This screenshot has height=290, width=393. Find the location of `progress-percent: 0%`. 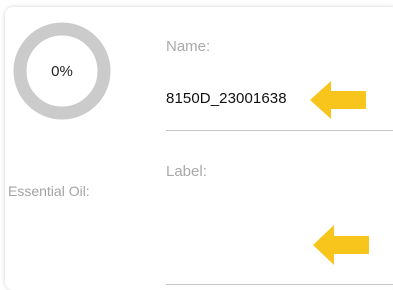

progress-percent: 0% is located at coordinates (62, 71).